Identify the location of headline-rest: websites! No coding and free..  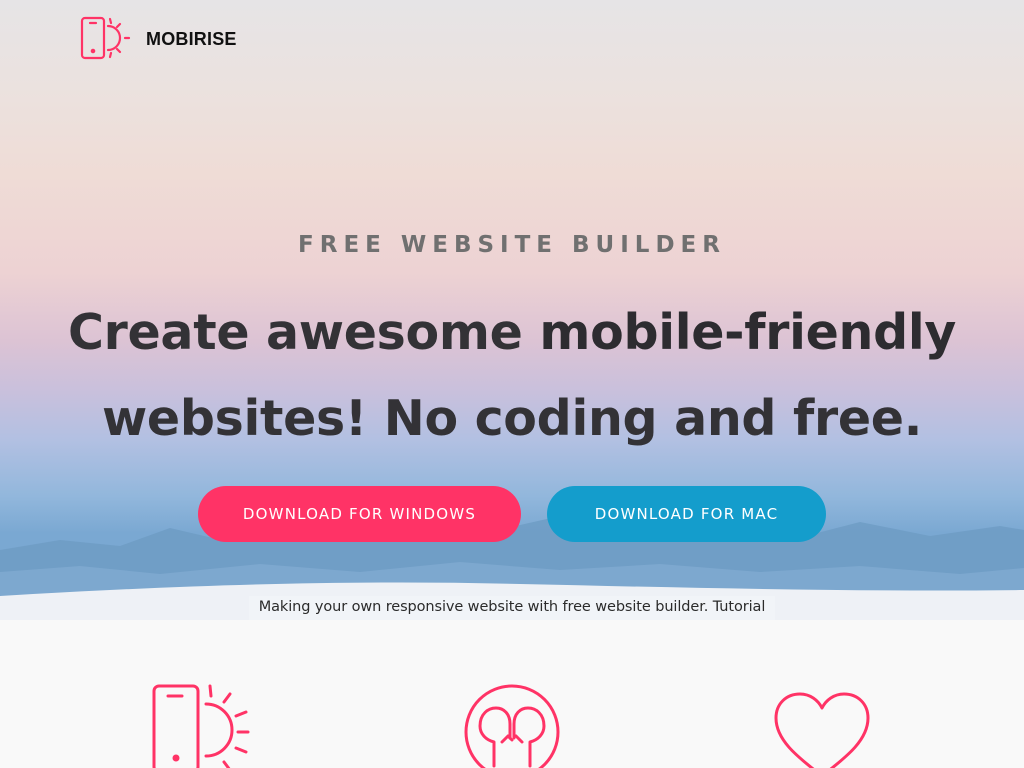
(512, 418).